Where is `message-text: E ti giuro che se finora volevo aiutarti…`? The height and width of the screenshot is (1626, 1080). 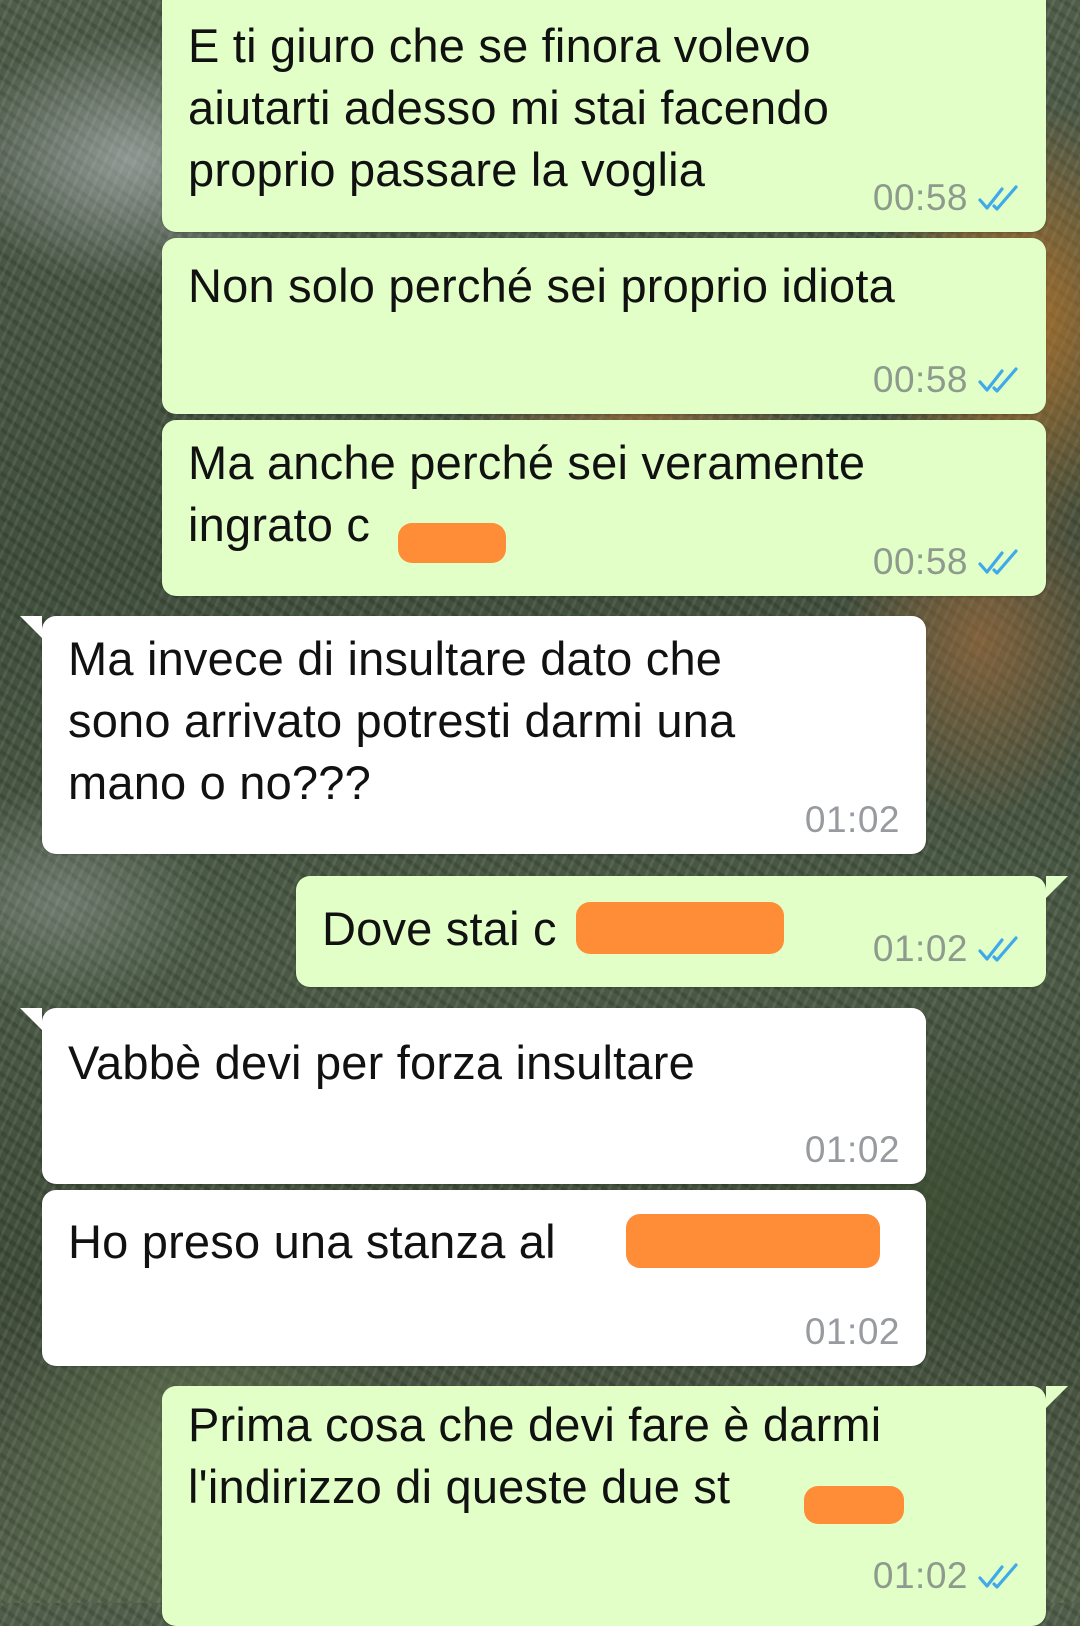 message-text: E ti giuro che se finora volevo aiutarti… is located at coordinates (509, 107).